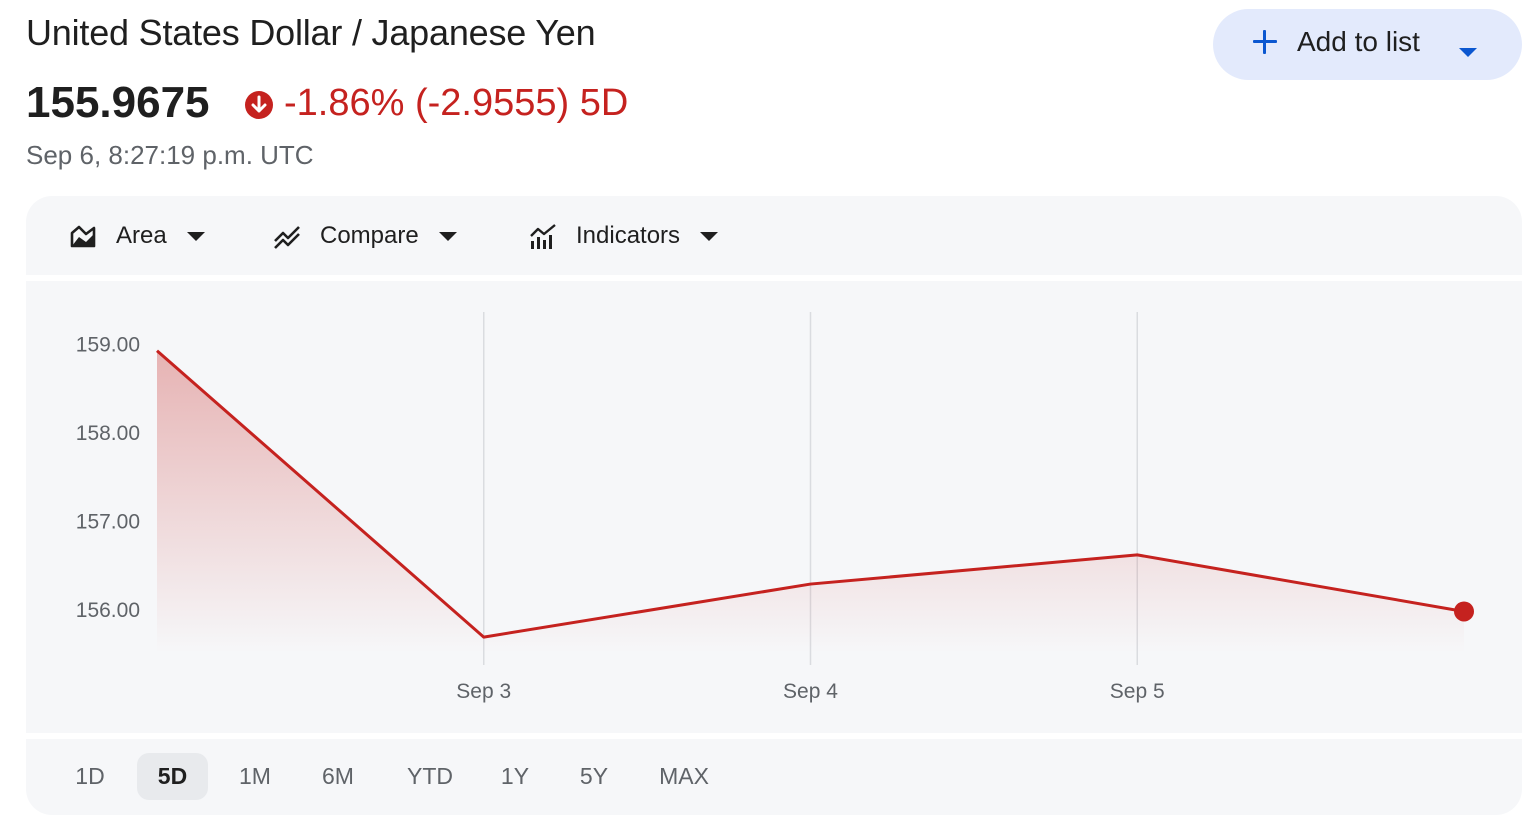 This screenshot has width=1534, height=834. I want to click on arrow-down-circle-icon, so click(259, 105).